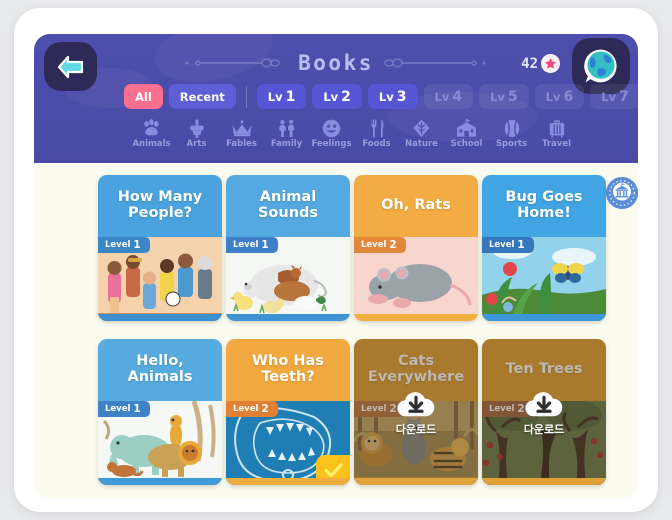 The width and height of the screenshot is (672, 520). I want to click on category-animals: Animals, so click(151, 133).